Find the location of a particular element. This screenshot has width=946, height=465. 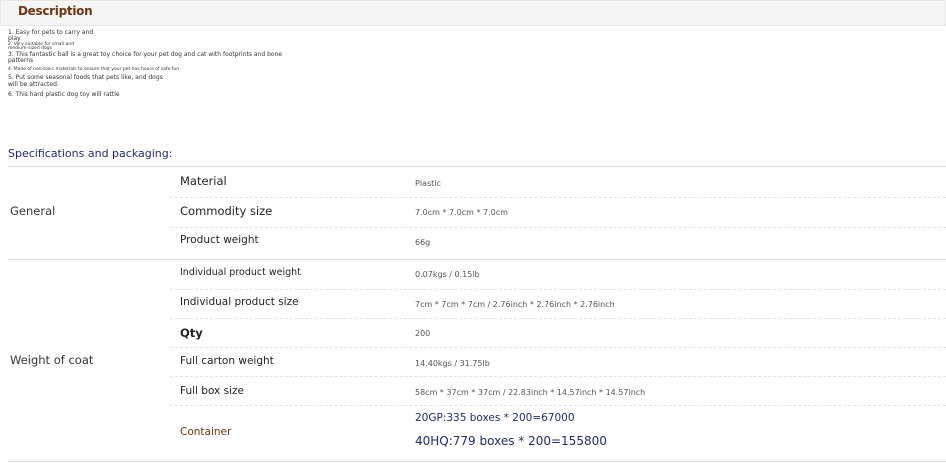

row-value-product-weight: 66g is located at coordinates (423, 242).